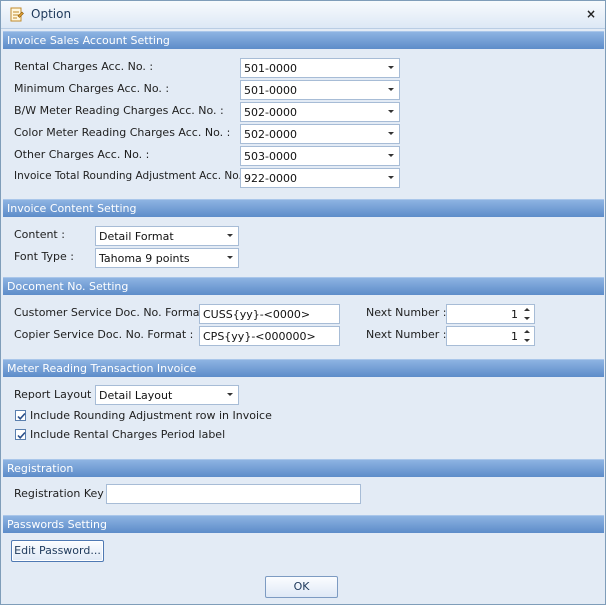 The width and height of the screenshot is (606, 605). What do you see at coordinates (303, 368) in the screenshot?
I see `meter-reading-header: Meter Reading Transaction Invoice` at bounding box center [303, 368].